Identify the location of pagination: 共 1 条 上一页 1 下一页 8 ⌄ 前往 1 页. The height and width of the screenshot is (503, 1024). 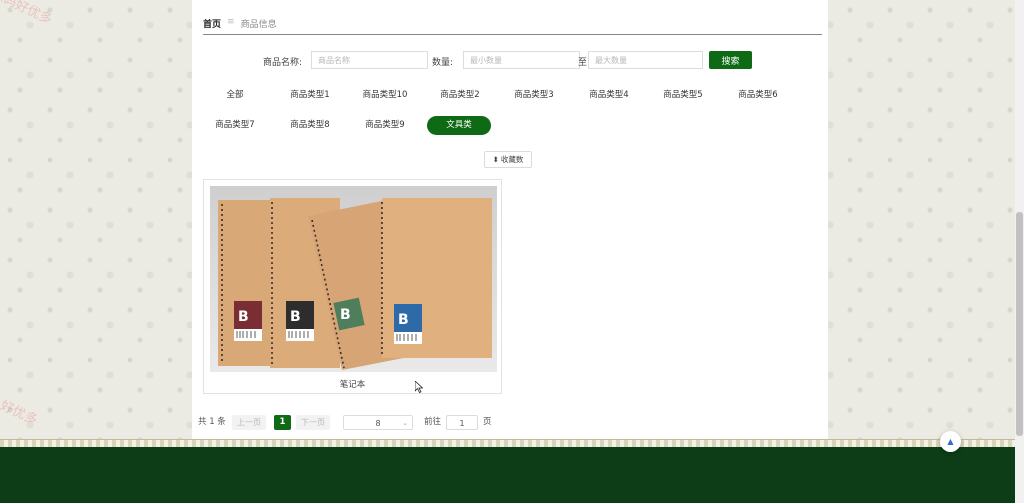
(510, 423).